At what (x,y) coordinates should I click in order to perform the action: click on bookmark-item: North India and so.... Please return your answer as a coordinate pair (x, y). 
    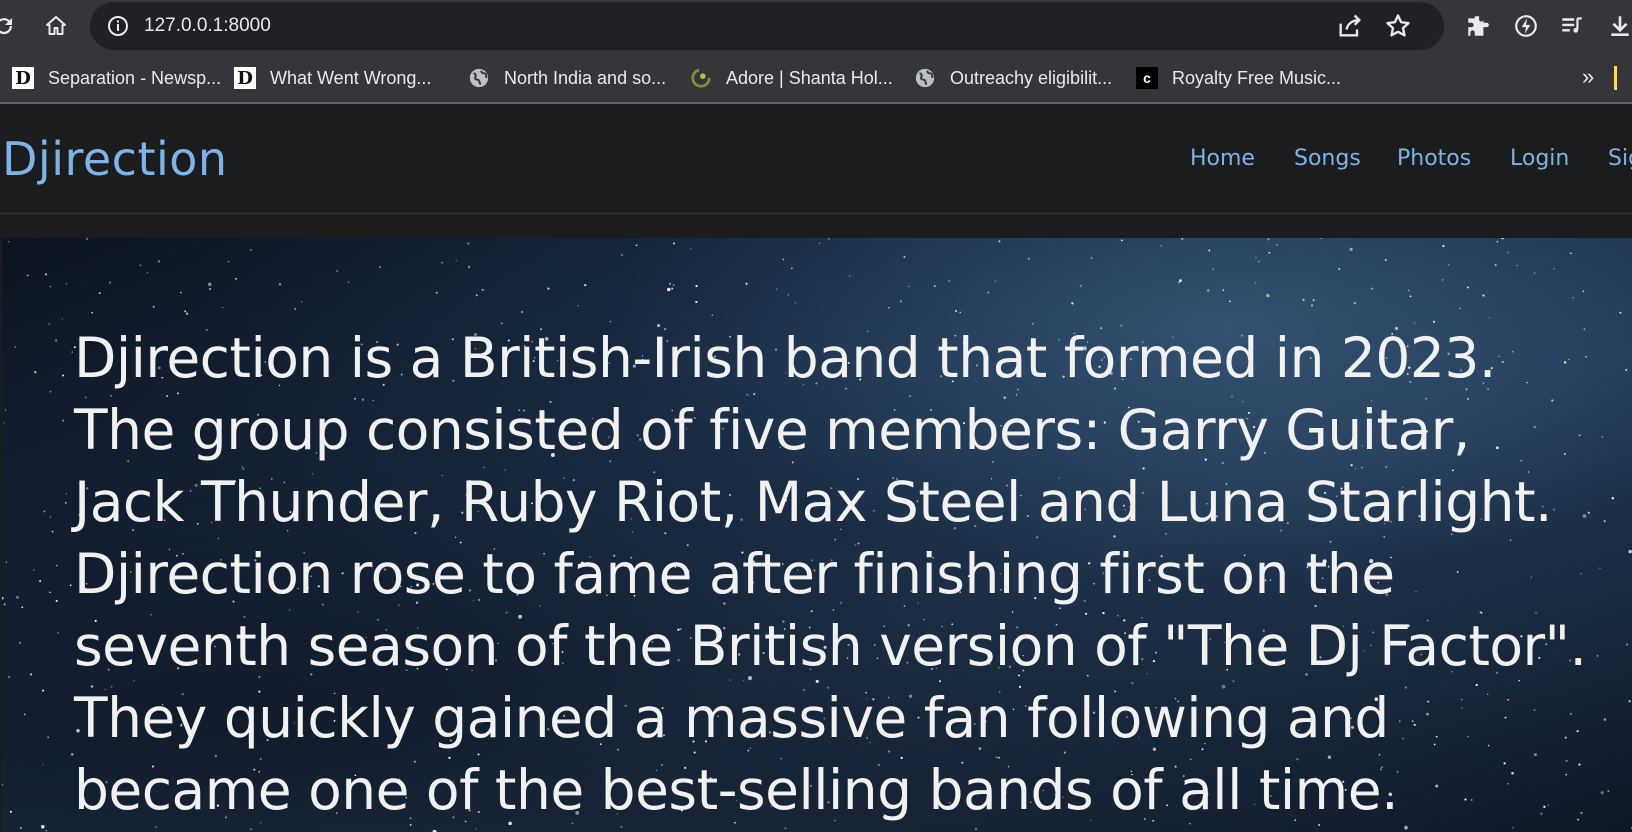
    Looking at the image, I should click on (567, 78).